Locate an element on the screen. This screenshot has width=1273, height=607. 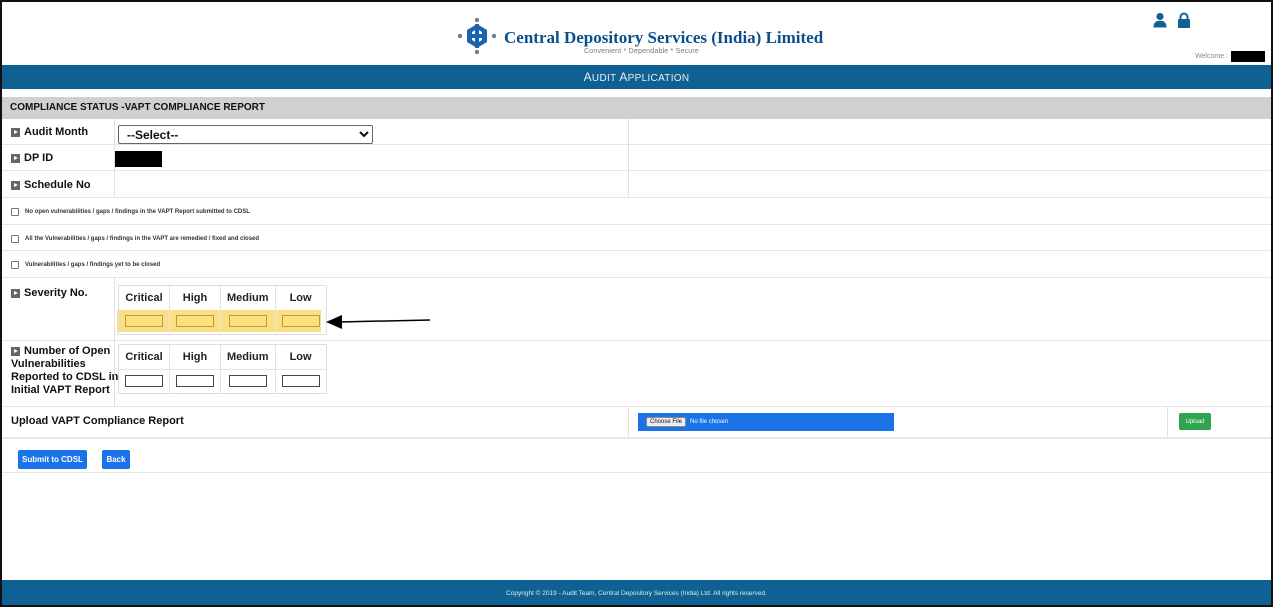
severity-low-input is located at coordinates (300, 321).